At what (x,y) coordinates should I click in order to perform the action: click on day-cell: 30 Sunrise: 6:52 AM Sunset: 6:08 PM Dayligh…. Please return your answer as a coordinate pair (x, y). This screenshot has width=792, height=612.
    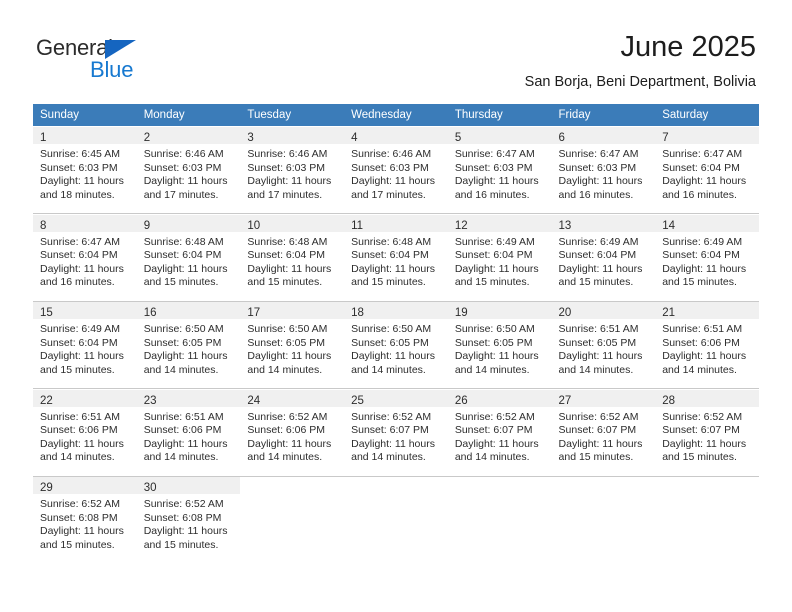
    Looking at the image, I should click on (188, 520).